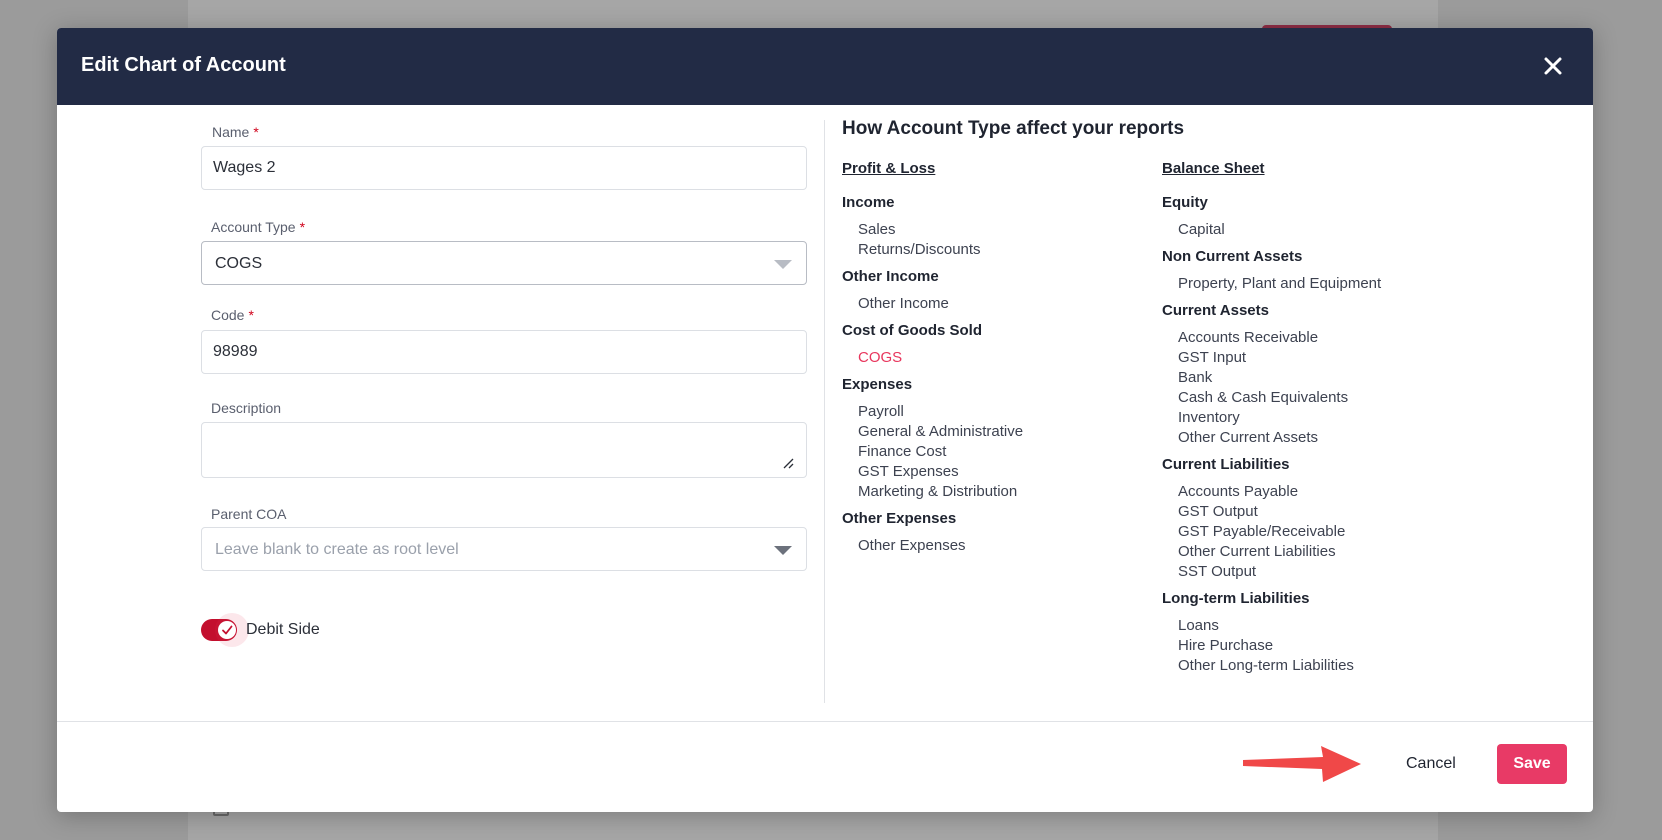  What do you see at coordinates (824, 411) in the screenshot?
I see `vertical-divider` at bounding box center [824, 411].